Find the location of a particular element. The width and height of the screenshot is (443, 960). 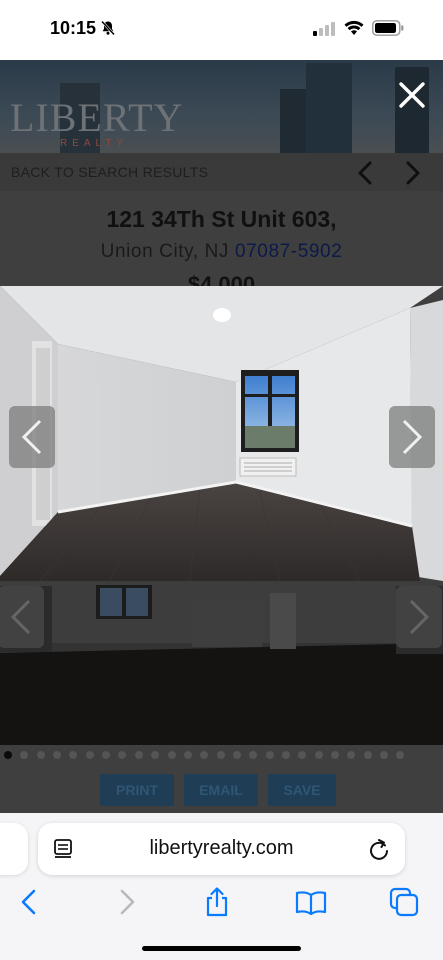

results-navigation-bar: BACK TO SEARCH RESULTS is located at coordinates (221, 172).